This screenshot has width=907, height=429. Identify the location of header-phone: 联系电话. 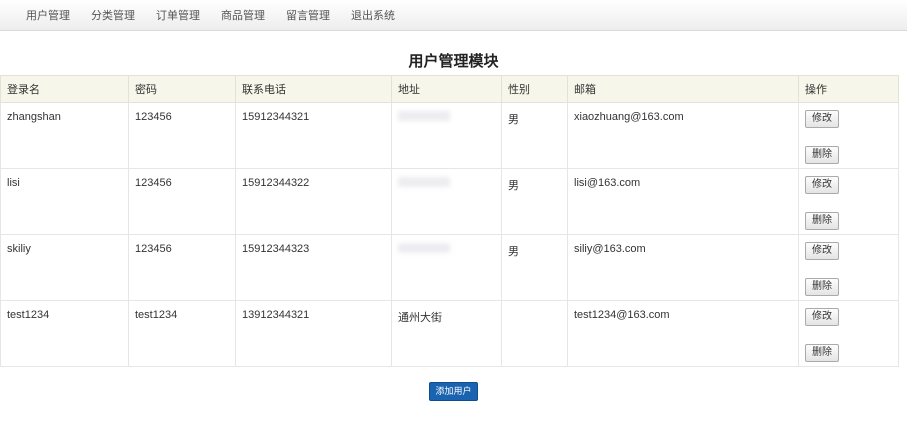
(313, 89).